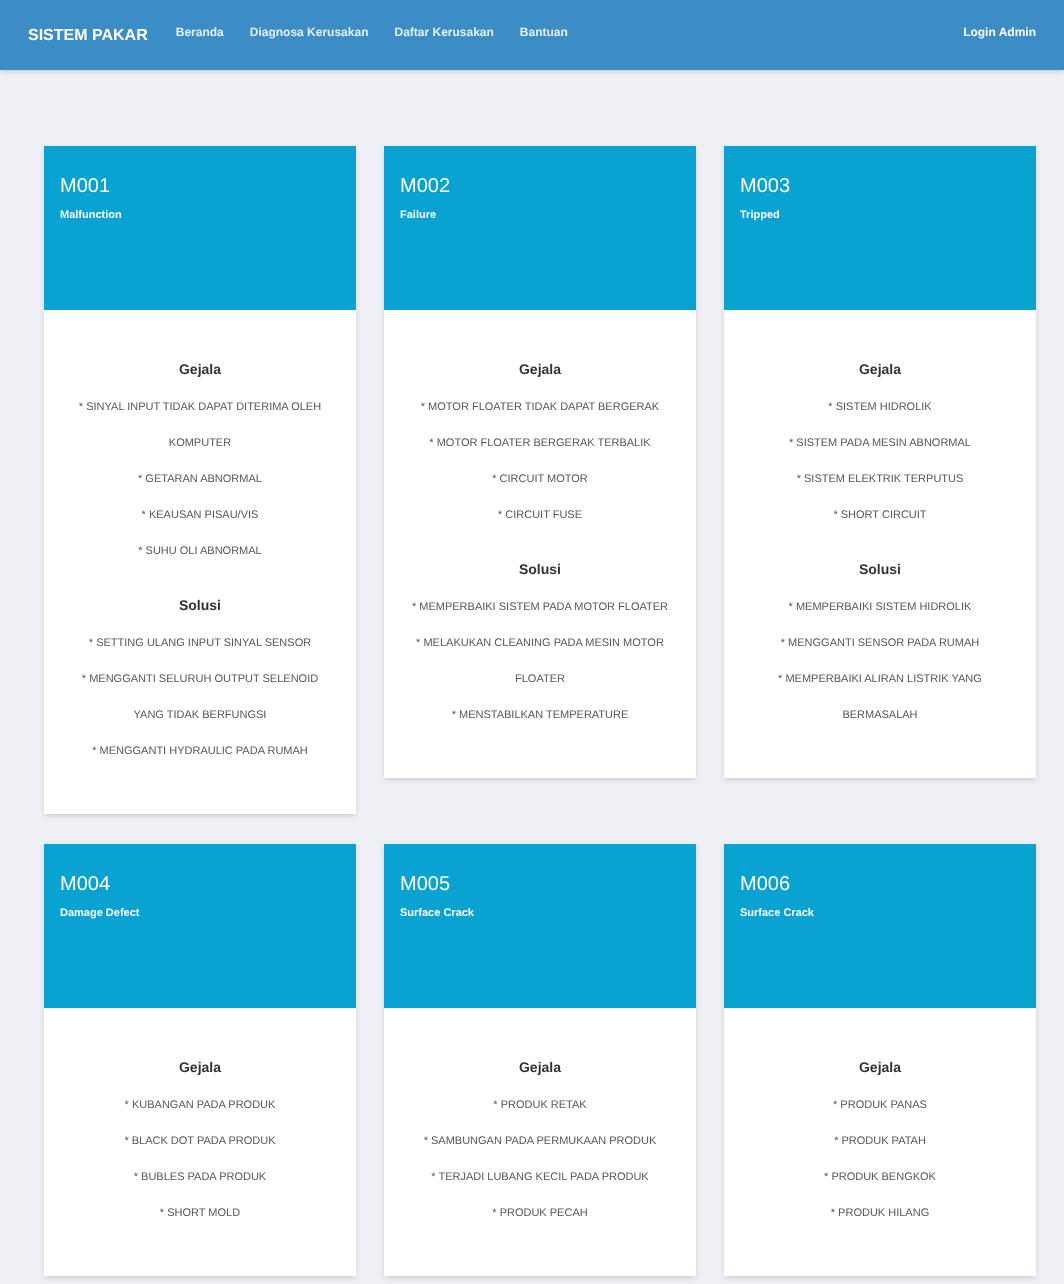 This screenshot has width=1064, height=1284. I want to click on card-code: M003, so click(765, 188).